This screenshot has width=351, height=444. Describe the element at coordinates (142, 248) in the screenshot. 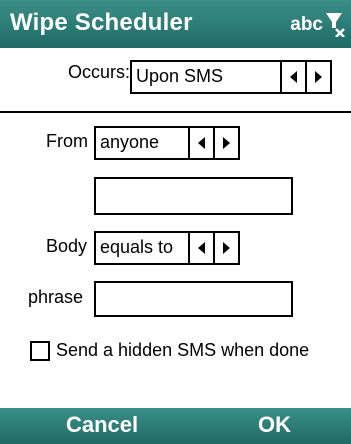

I see `body-select: equals to` at that location.